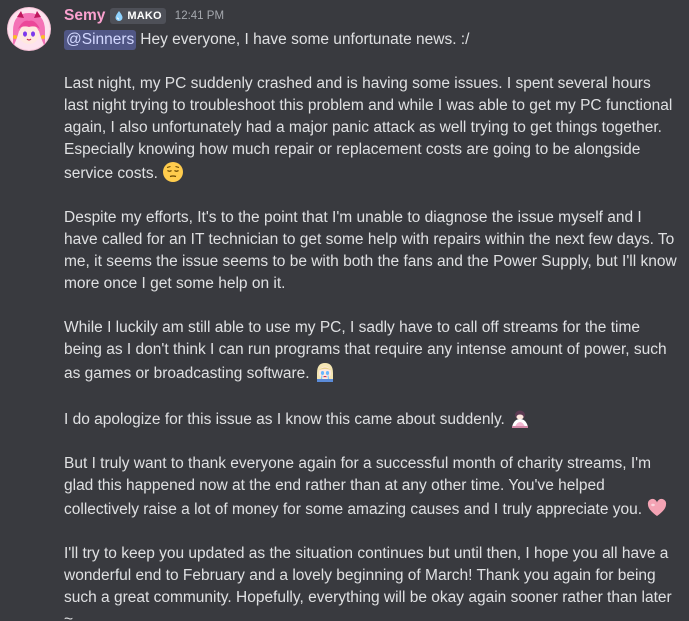  What do you see at coordinates (325, 372) in the screenshot?
I see `crying-anime-emoji-icon` at bounding box center [325, 372].